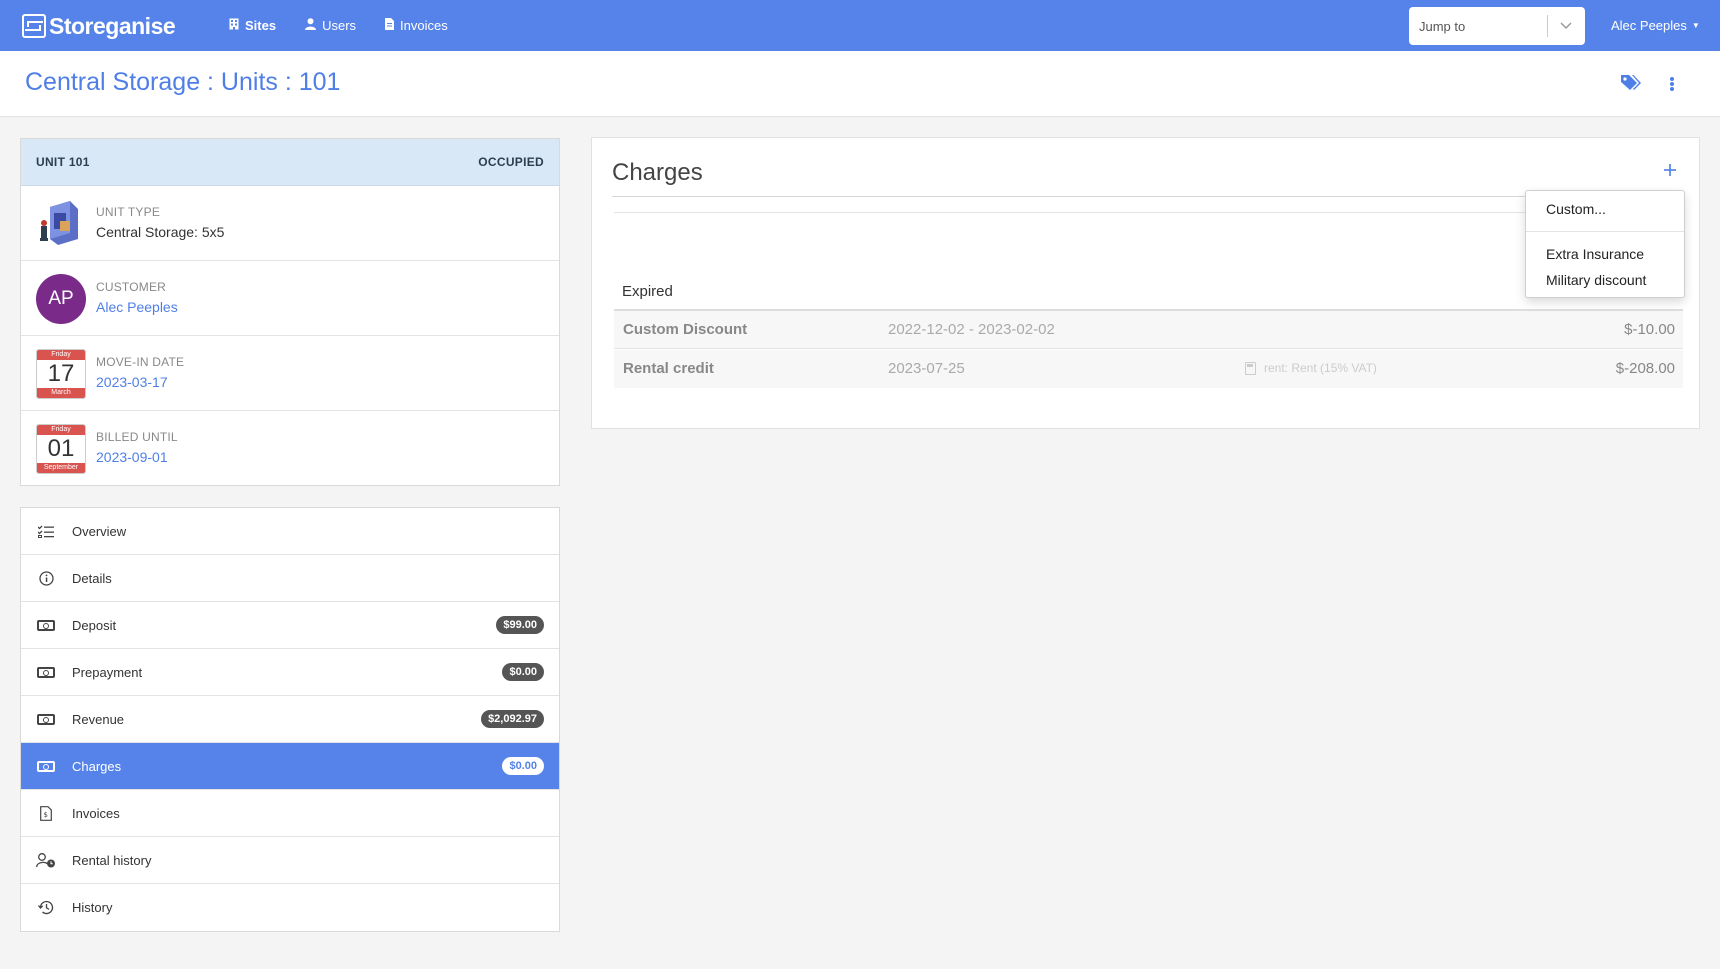  I want to click on unit-type-value: Central Storage: 5x5, so click(160, 232).